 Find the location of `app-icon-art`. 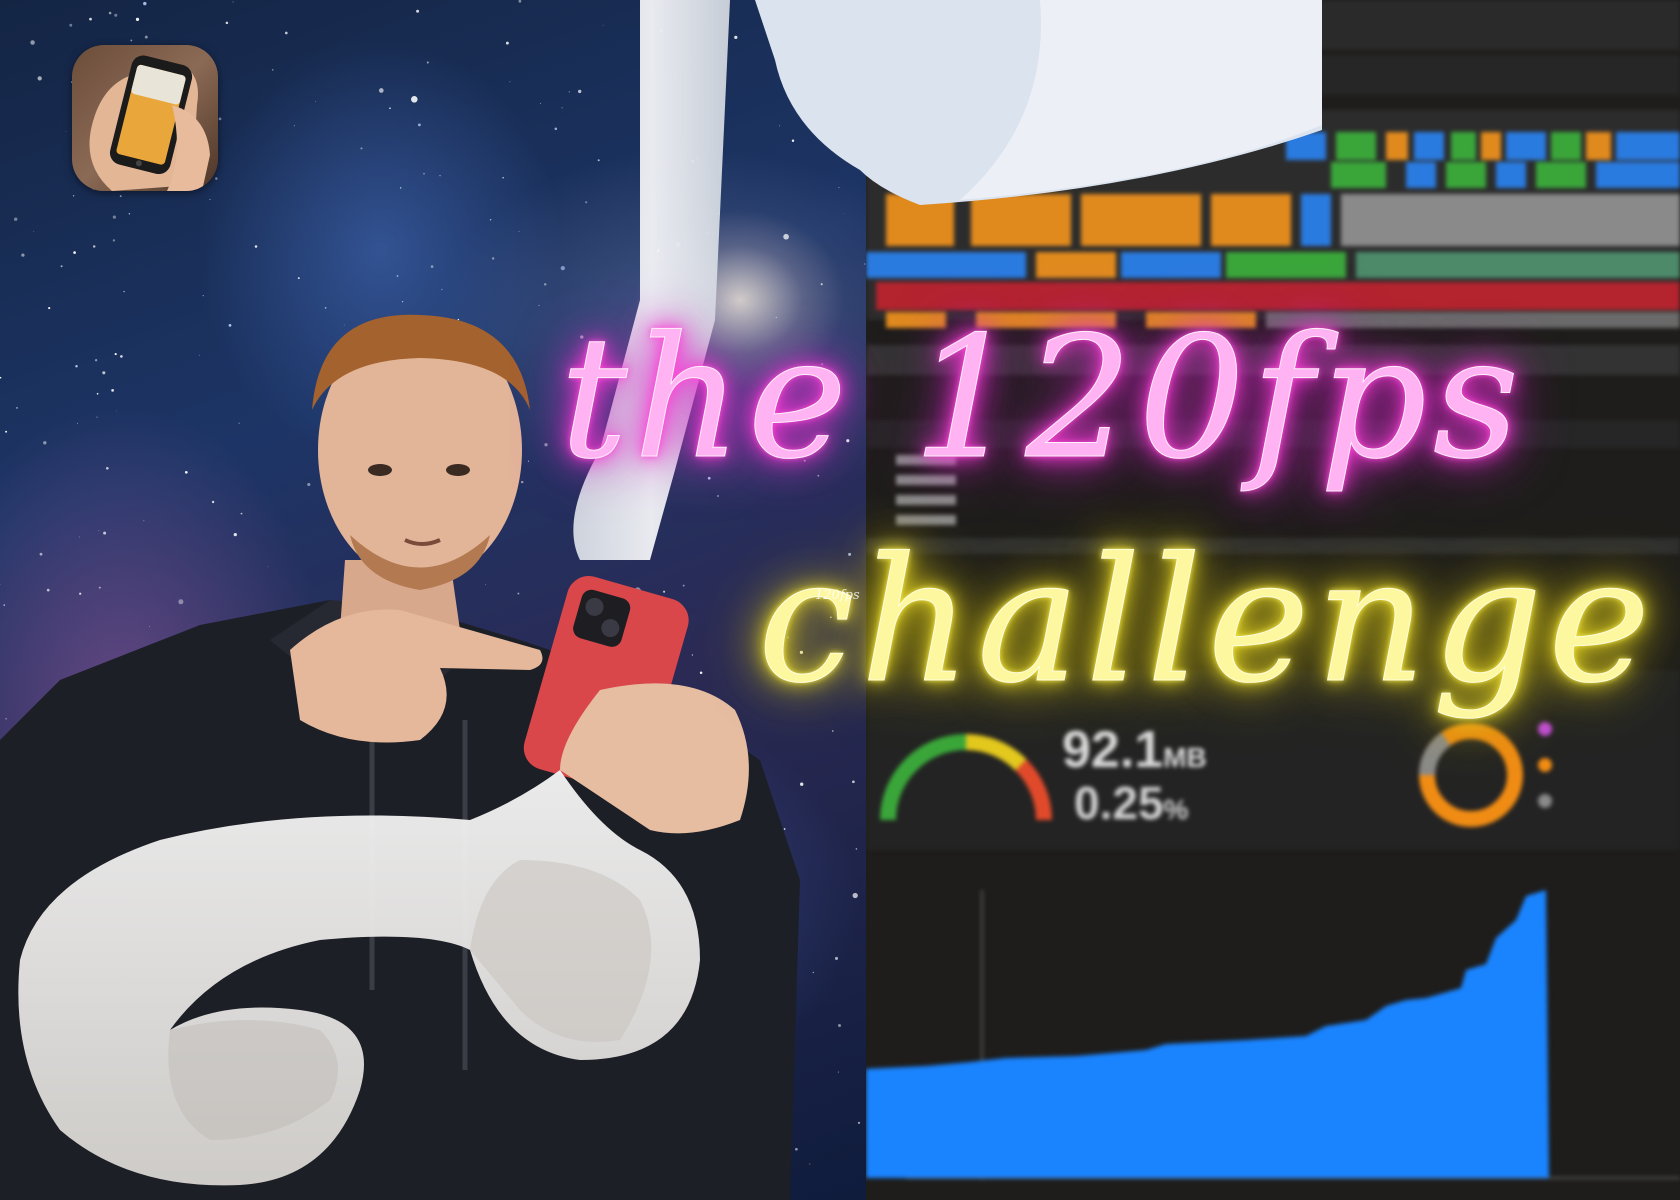

app-icon-art is located at coordinates (149, 123).